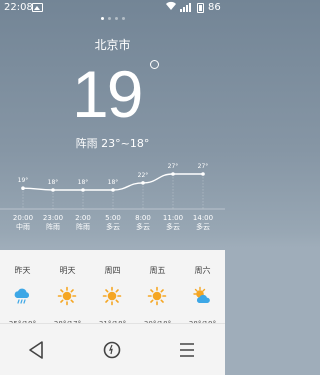 This screenshot has width=320, height=375. What do you see at coordinates (143, 175) in the screenshot?
I see `hour-temperature-label: 22°` at bounding box center [143, 175].